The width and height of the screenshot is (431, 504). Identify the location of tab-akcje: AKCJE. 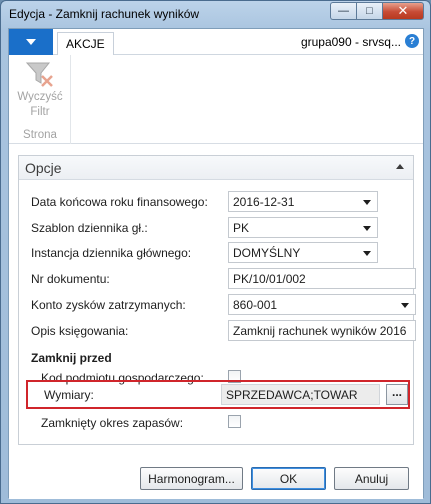
(85, 43).